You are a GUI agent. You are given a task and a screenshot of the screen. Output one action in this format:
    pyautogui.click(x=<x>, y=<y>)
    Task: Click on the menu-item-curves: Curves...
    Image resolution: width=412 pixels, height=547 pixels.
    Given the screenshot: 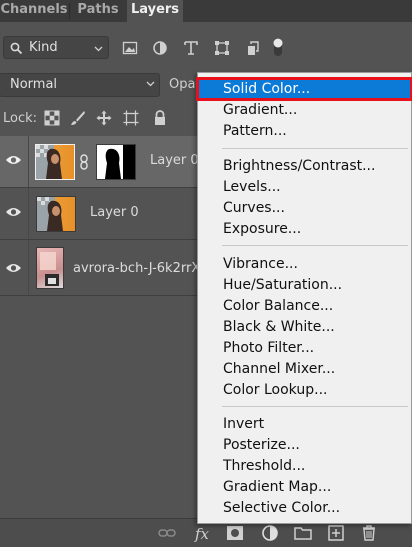 What is the action you would take?
    pyautogui.click(x=304, y=208)
    